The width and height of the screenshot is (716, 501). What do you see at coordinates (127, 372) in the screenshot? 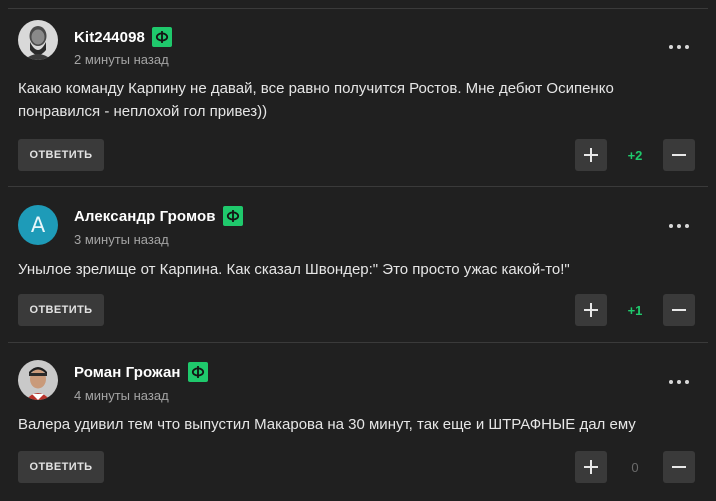
I see `author-name: Роман Грожан` at bounding box center [127, 372].